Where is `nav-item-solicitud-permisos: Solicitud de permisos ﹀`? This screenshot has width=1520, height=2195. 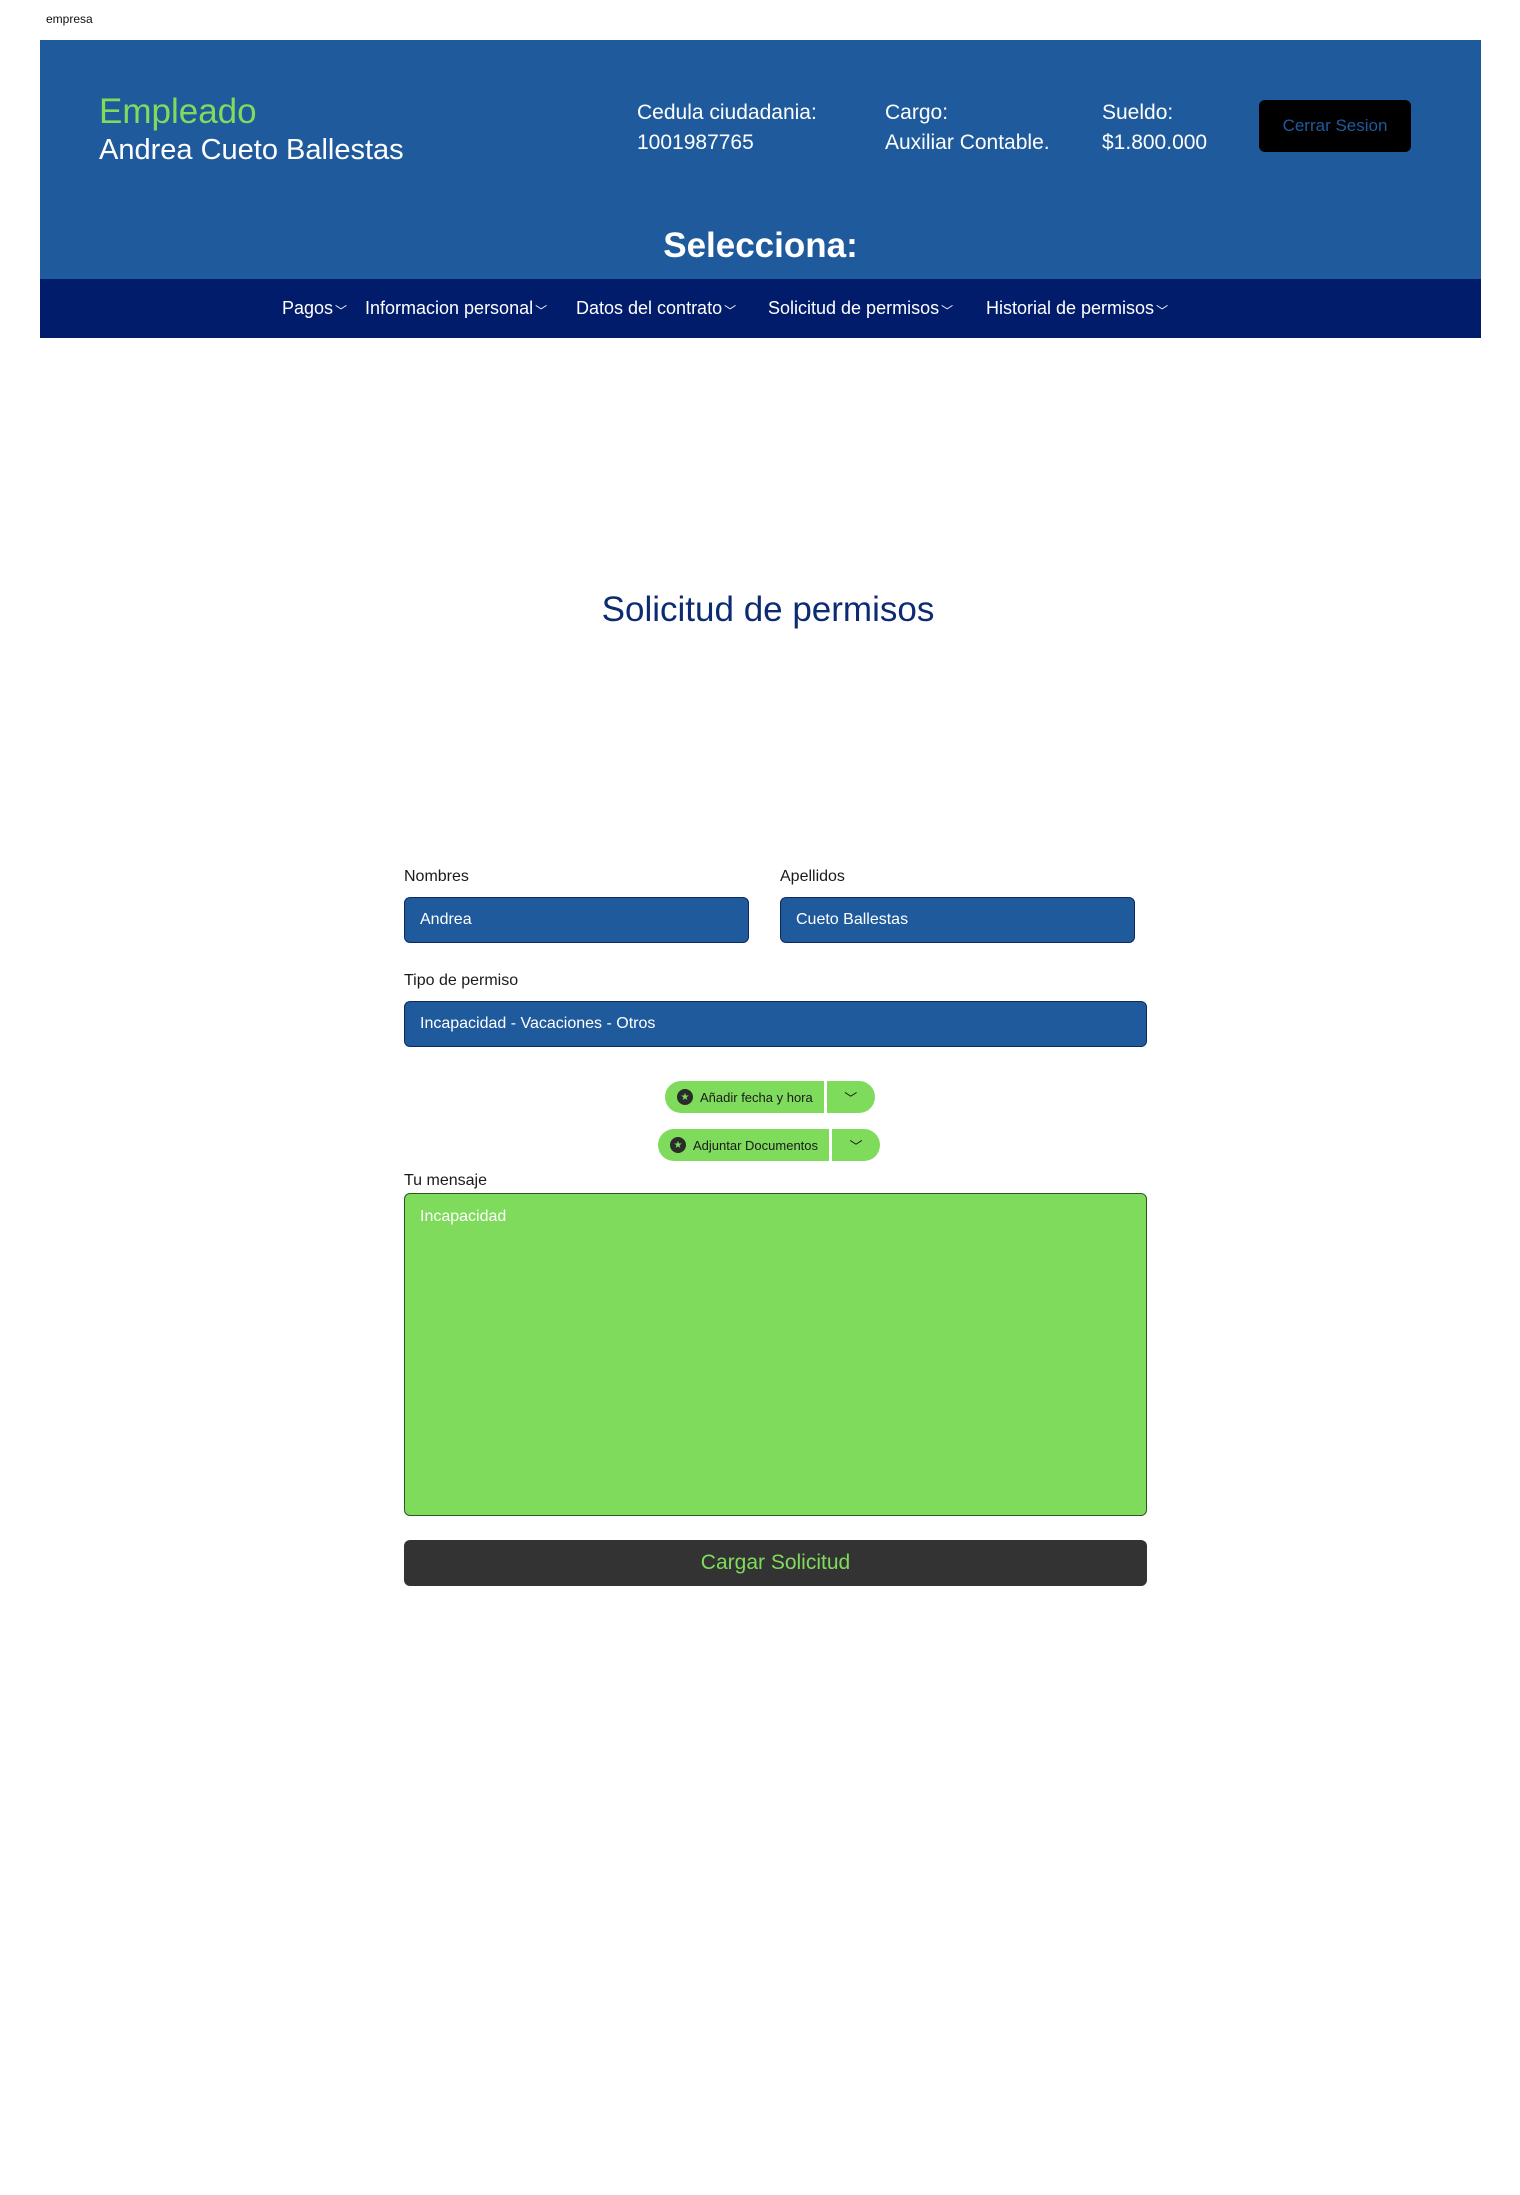 nav-item-solicitud-permisos: Solicitud de permisos ﹀ is located at coordinates (860, 308).